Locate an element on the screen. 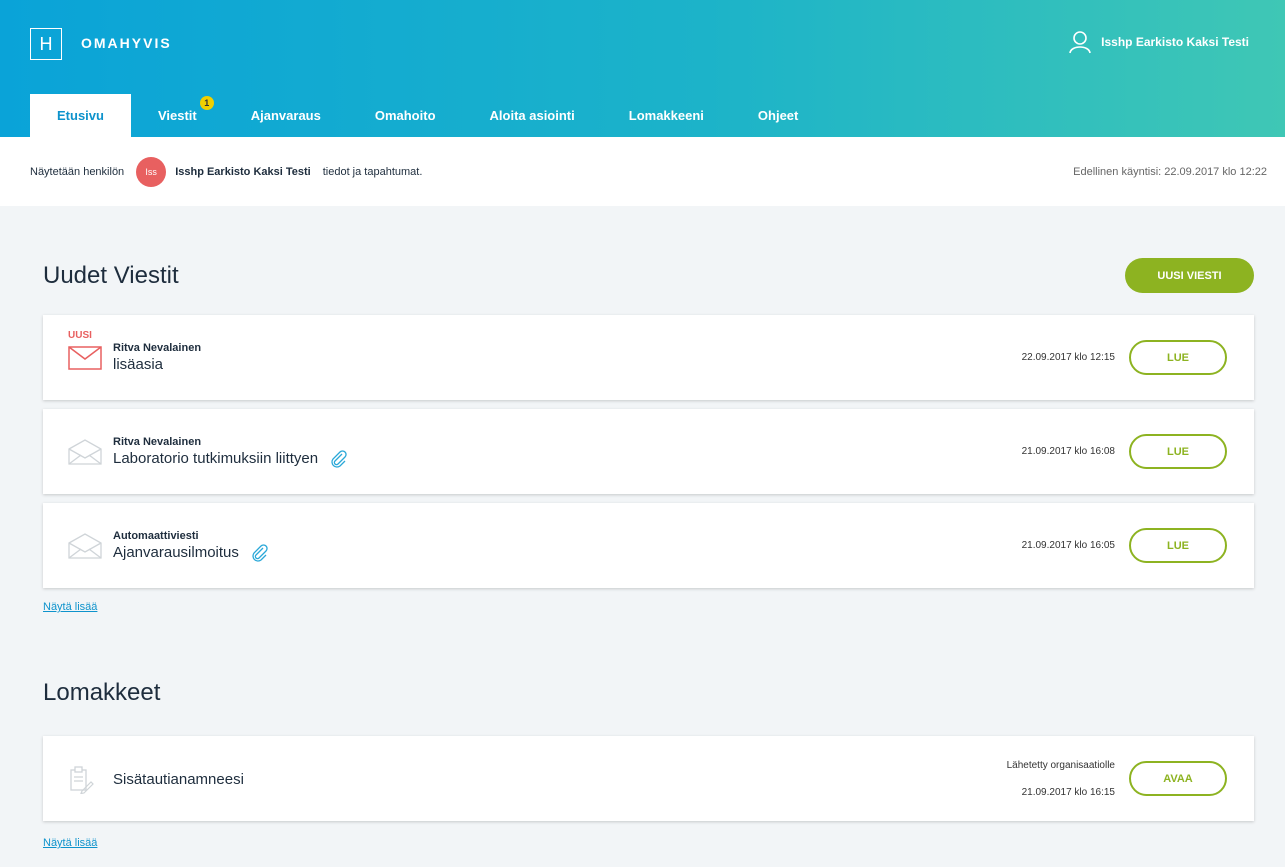 This screenshot has height=867, width=1285. form-text: Sisätautianamneesi is located at coordinates (178, 778).